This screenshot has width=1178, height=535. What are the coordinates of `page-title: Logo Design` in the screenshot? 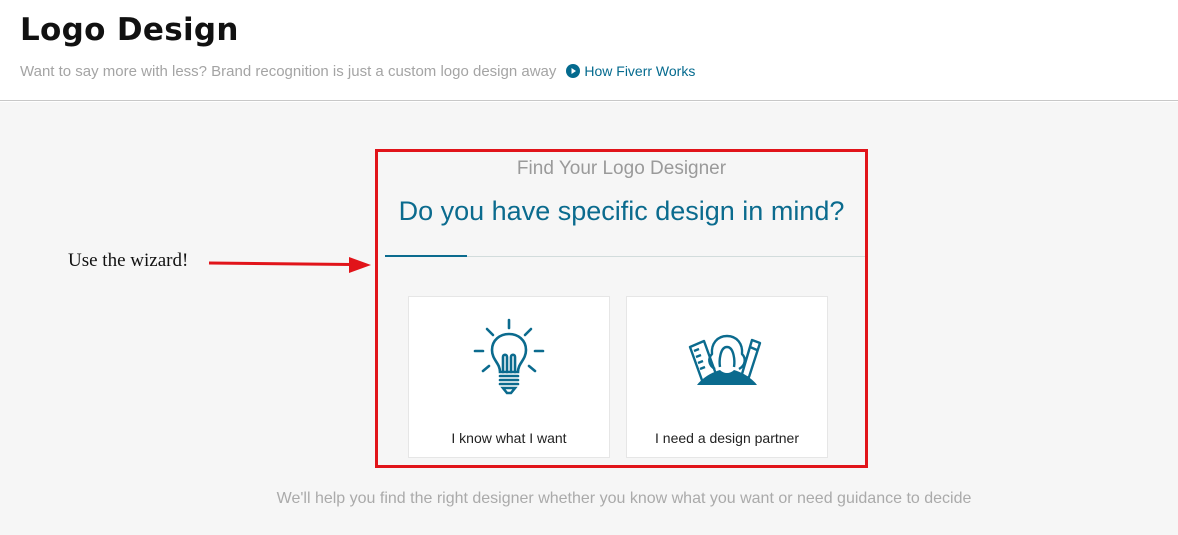 It's located at (129, 30).